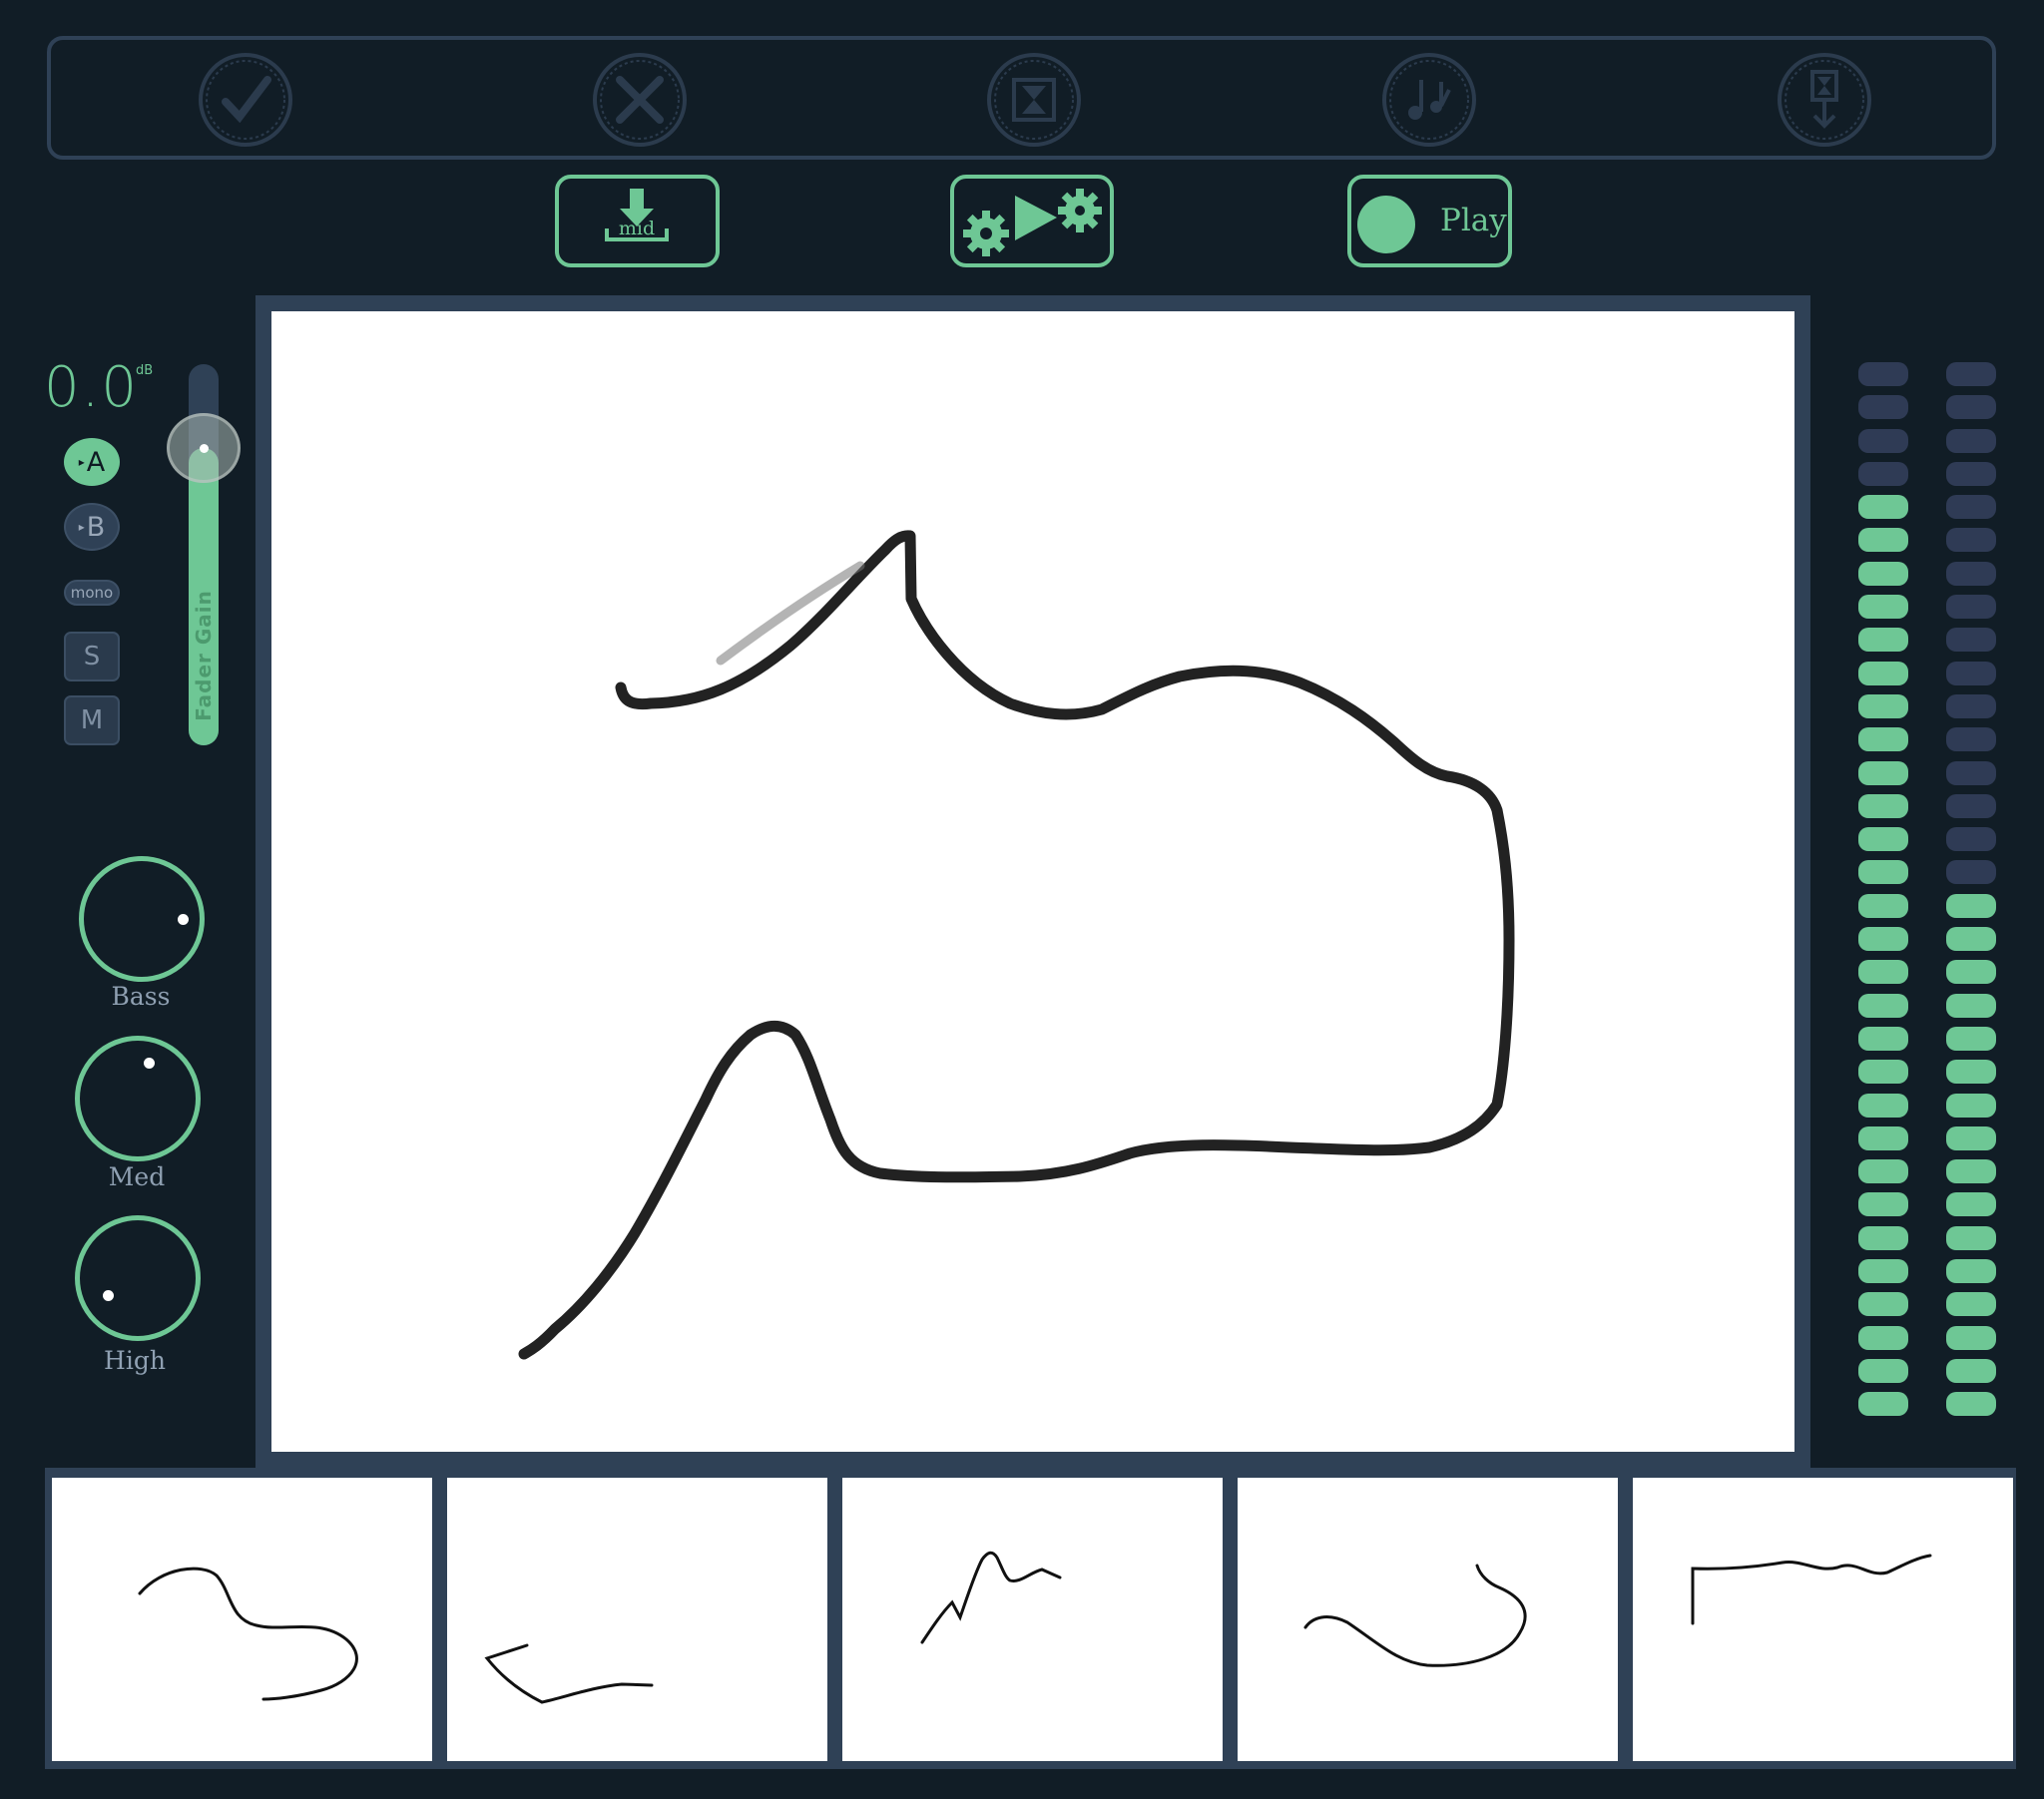 The image size is (2044, 1799). Describe the element at coordinates (96, 462) in the screenshot. I see `input-a-label: A` at that location.